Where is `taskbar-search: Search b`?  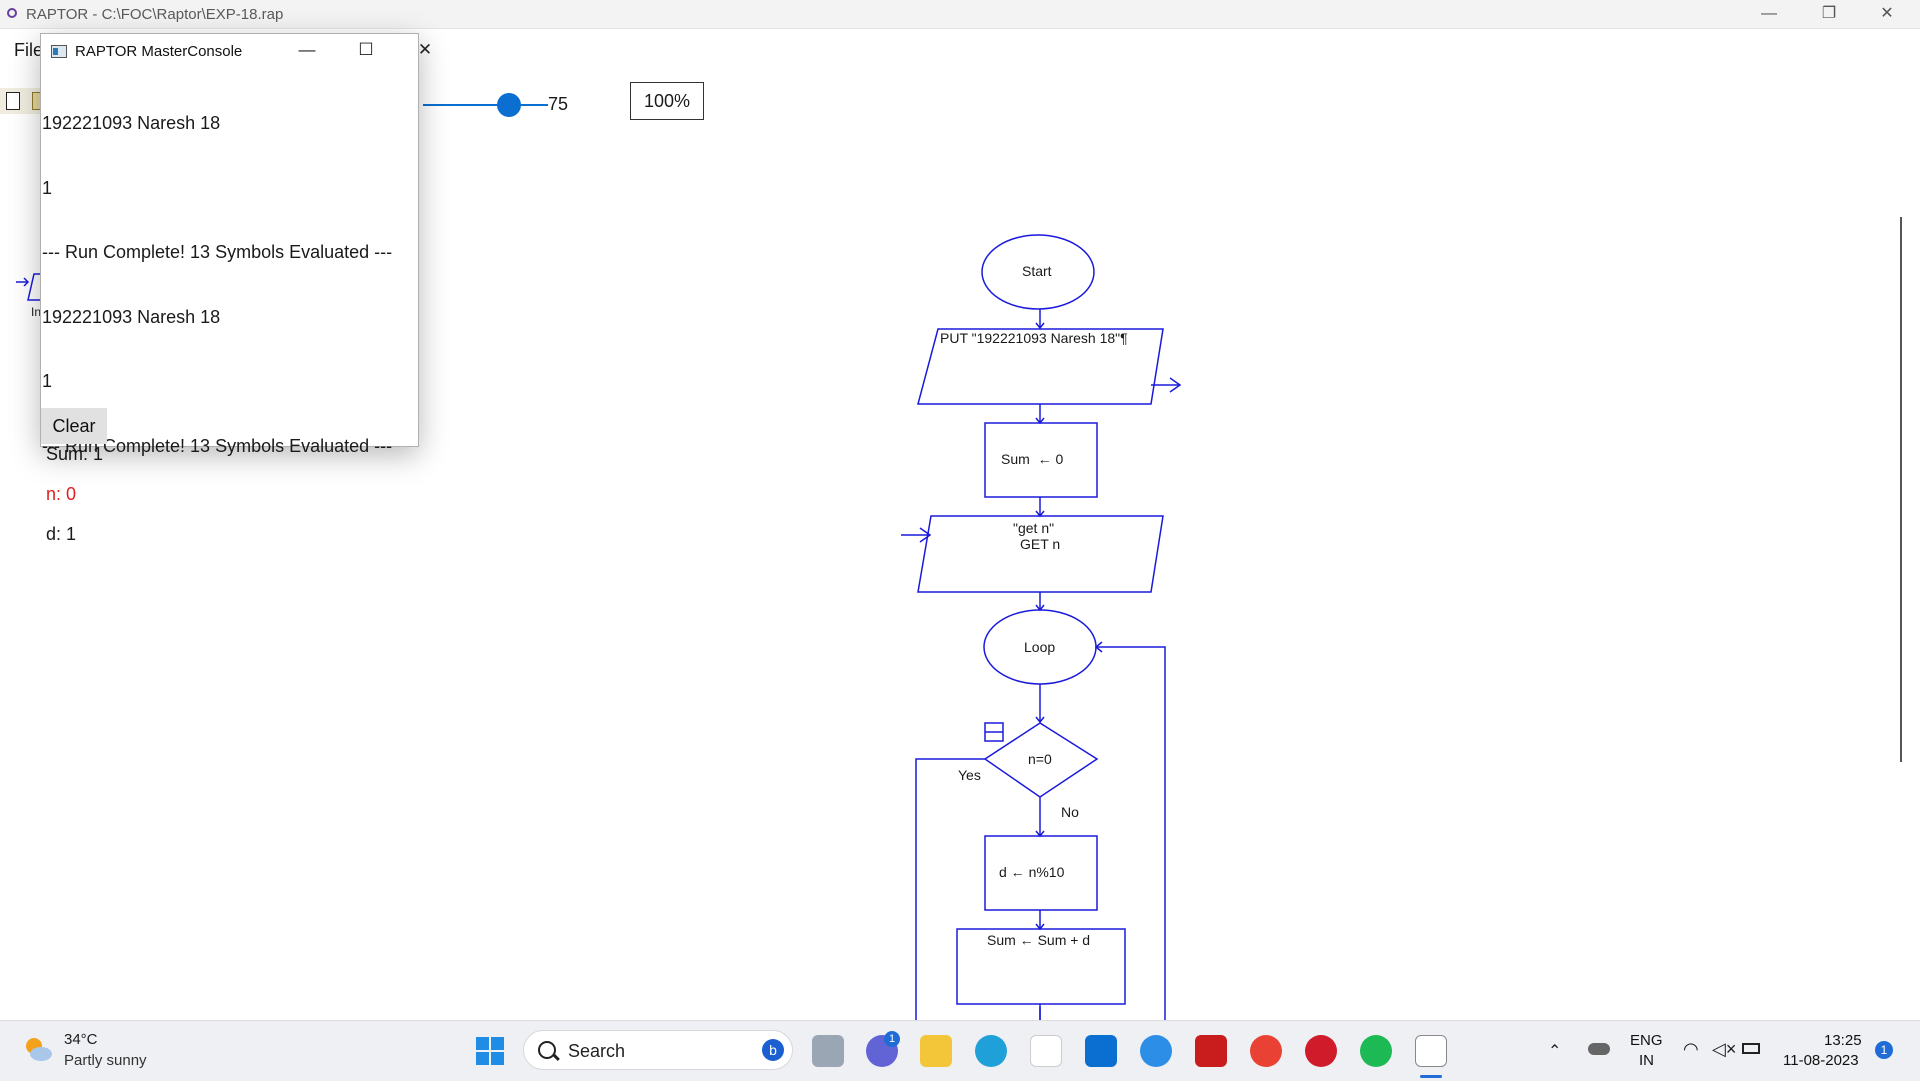
taskbar-search: Search b is located at coordinates (658, 1050).